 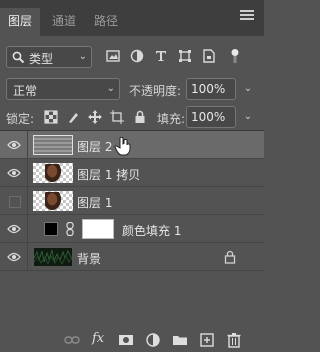 I want to click on search-icon, so click(x=18, y=57).